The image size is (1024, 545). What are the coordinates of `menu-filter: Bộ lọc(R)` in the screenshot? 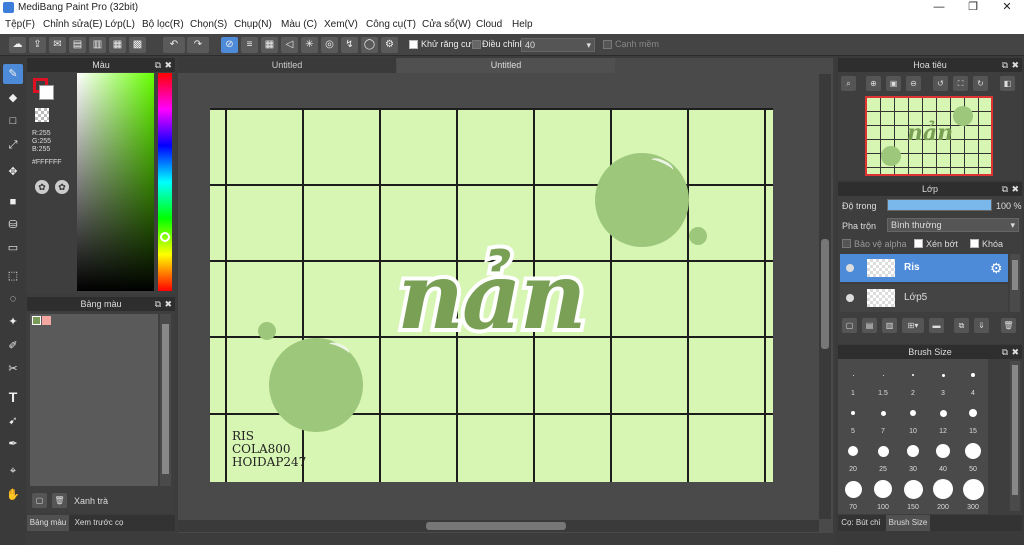 It's located at (163, 24).